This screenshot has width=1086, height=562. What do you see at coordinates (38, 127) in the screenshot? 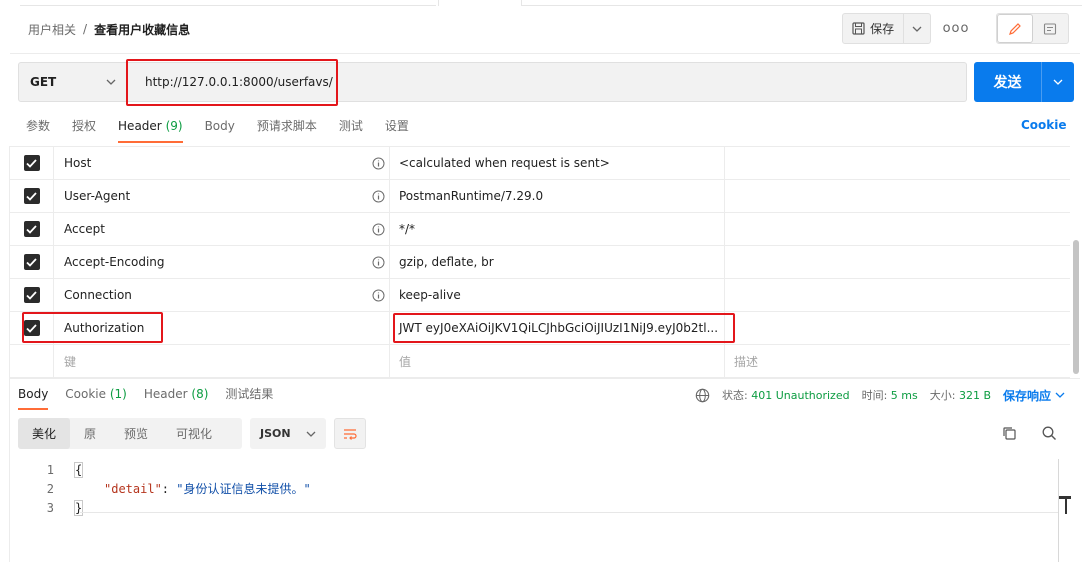
I see `tab-params: 参数` at bounding box center [38, 127].